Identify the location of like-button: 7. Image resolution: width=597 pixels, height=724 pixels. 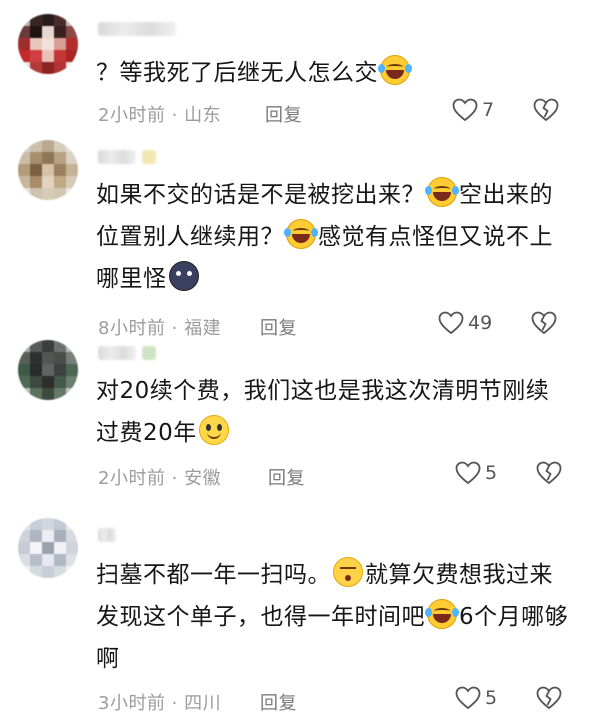
(473, 110).